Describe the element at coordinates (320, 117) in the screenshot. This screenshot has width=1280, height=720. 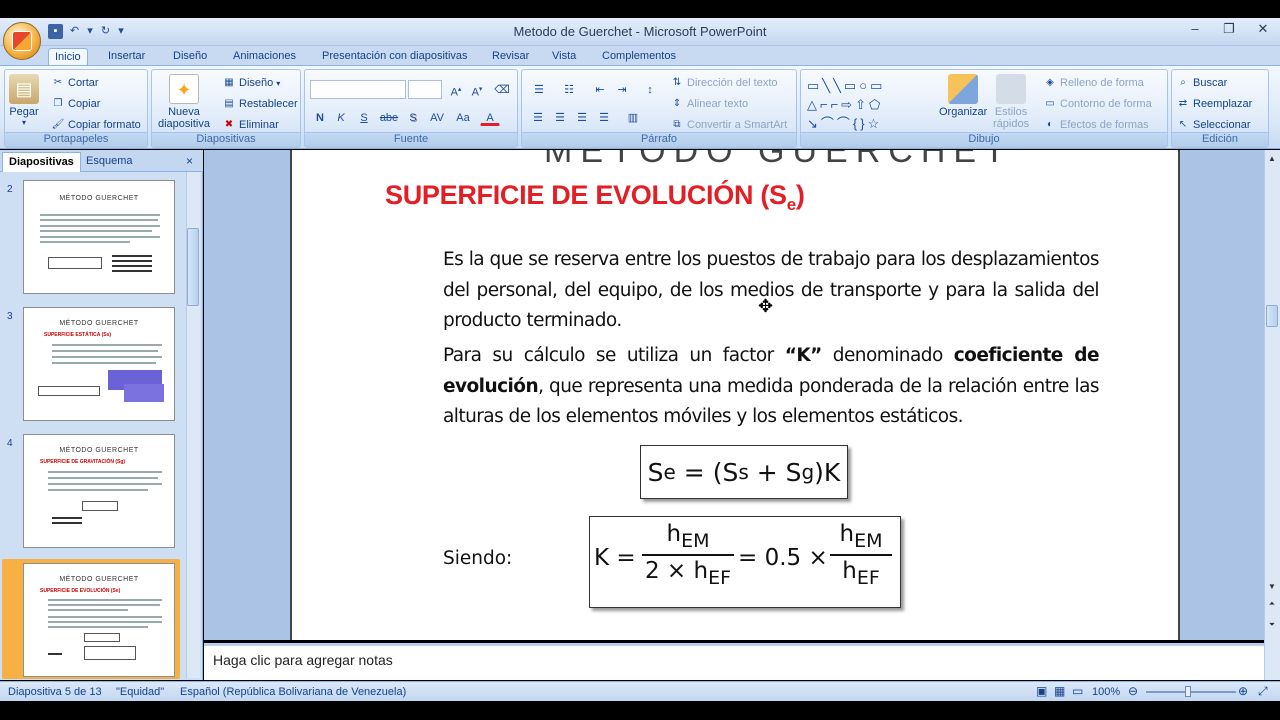
I see `bold-button: N` at that location.